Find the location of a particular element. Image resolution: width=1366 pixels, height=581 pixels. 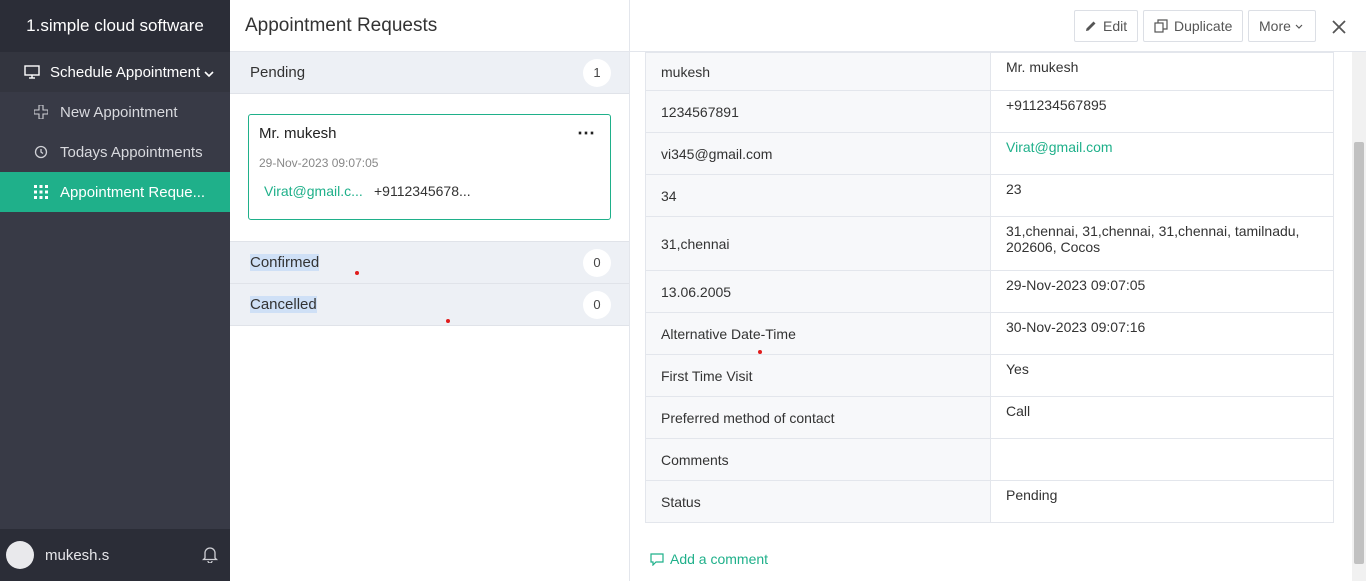

detail-field-value: Yes is located at coordinates (1162, 375).